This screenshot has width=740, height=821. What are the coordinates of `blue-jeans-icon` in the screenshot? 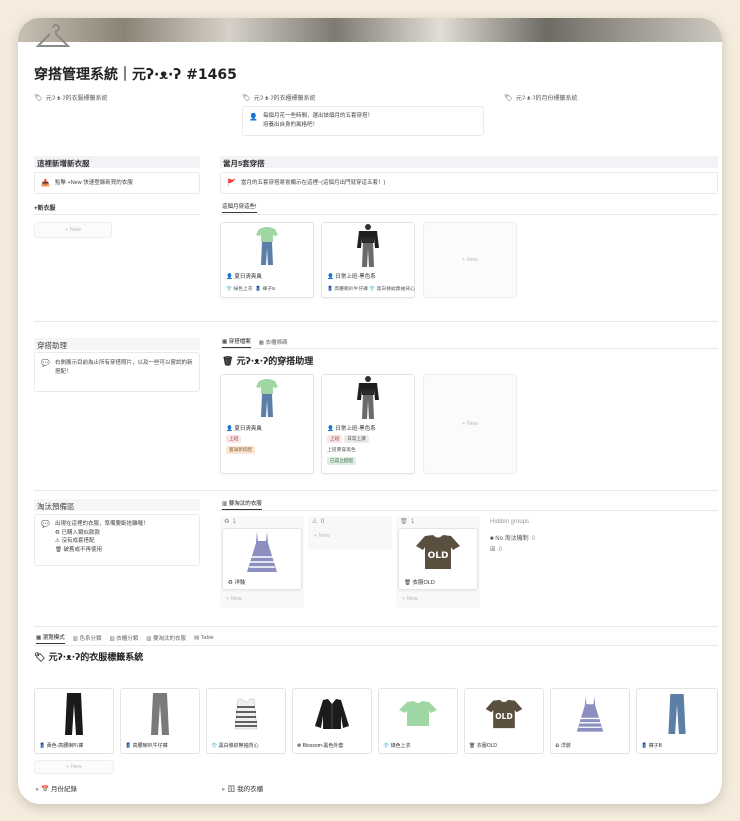 It's located at (677, 714).